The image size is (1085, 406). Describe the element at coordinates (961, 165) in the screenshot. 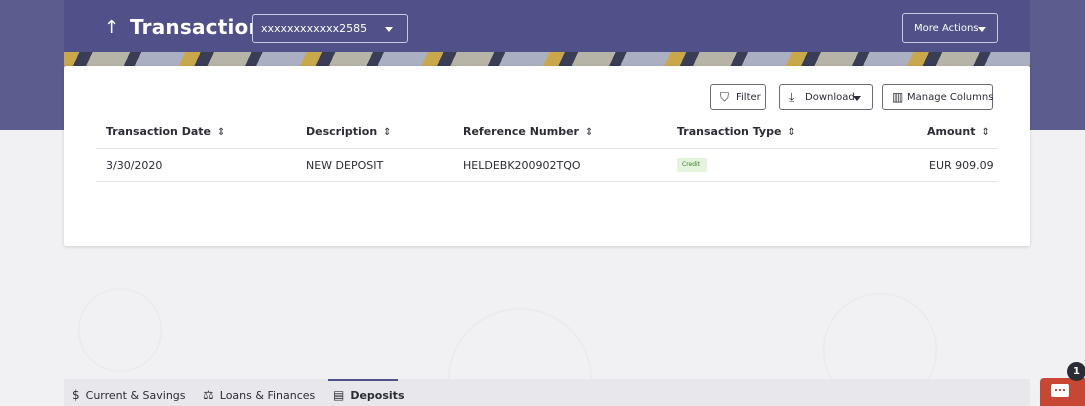

I see `cell-amount: EUR 909.09` at that location.